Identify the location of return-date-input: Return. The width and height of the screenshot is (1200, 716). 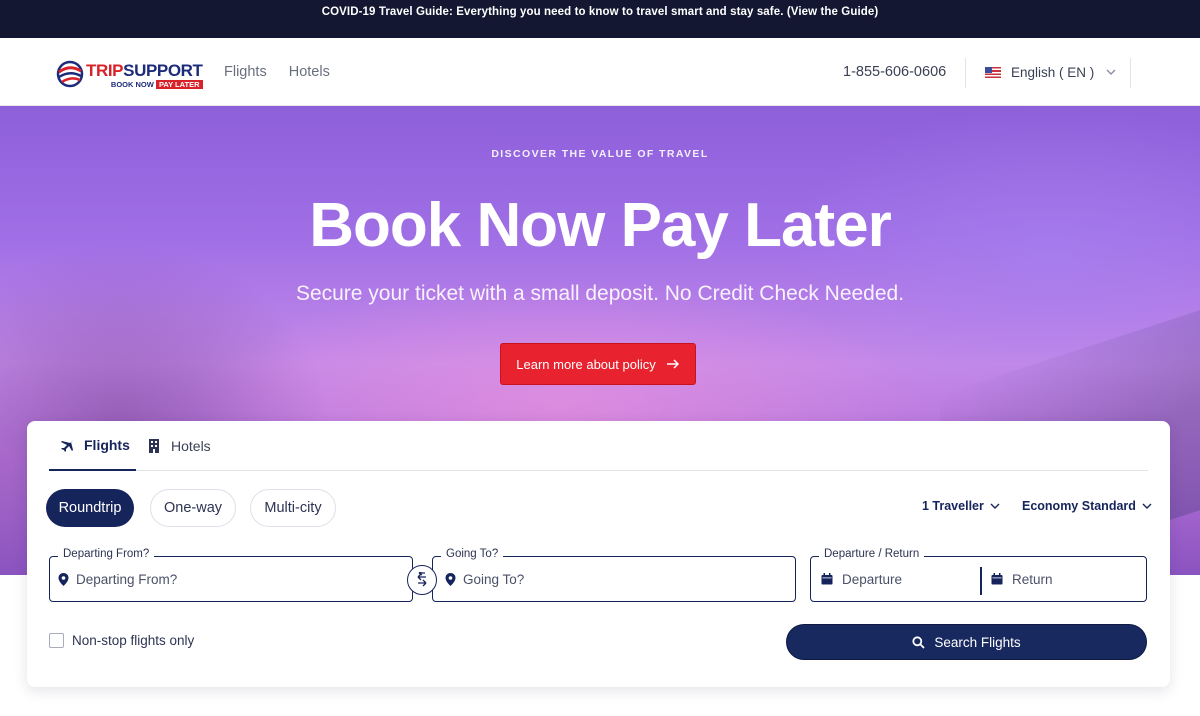
(1022, 579).